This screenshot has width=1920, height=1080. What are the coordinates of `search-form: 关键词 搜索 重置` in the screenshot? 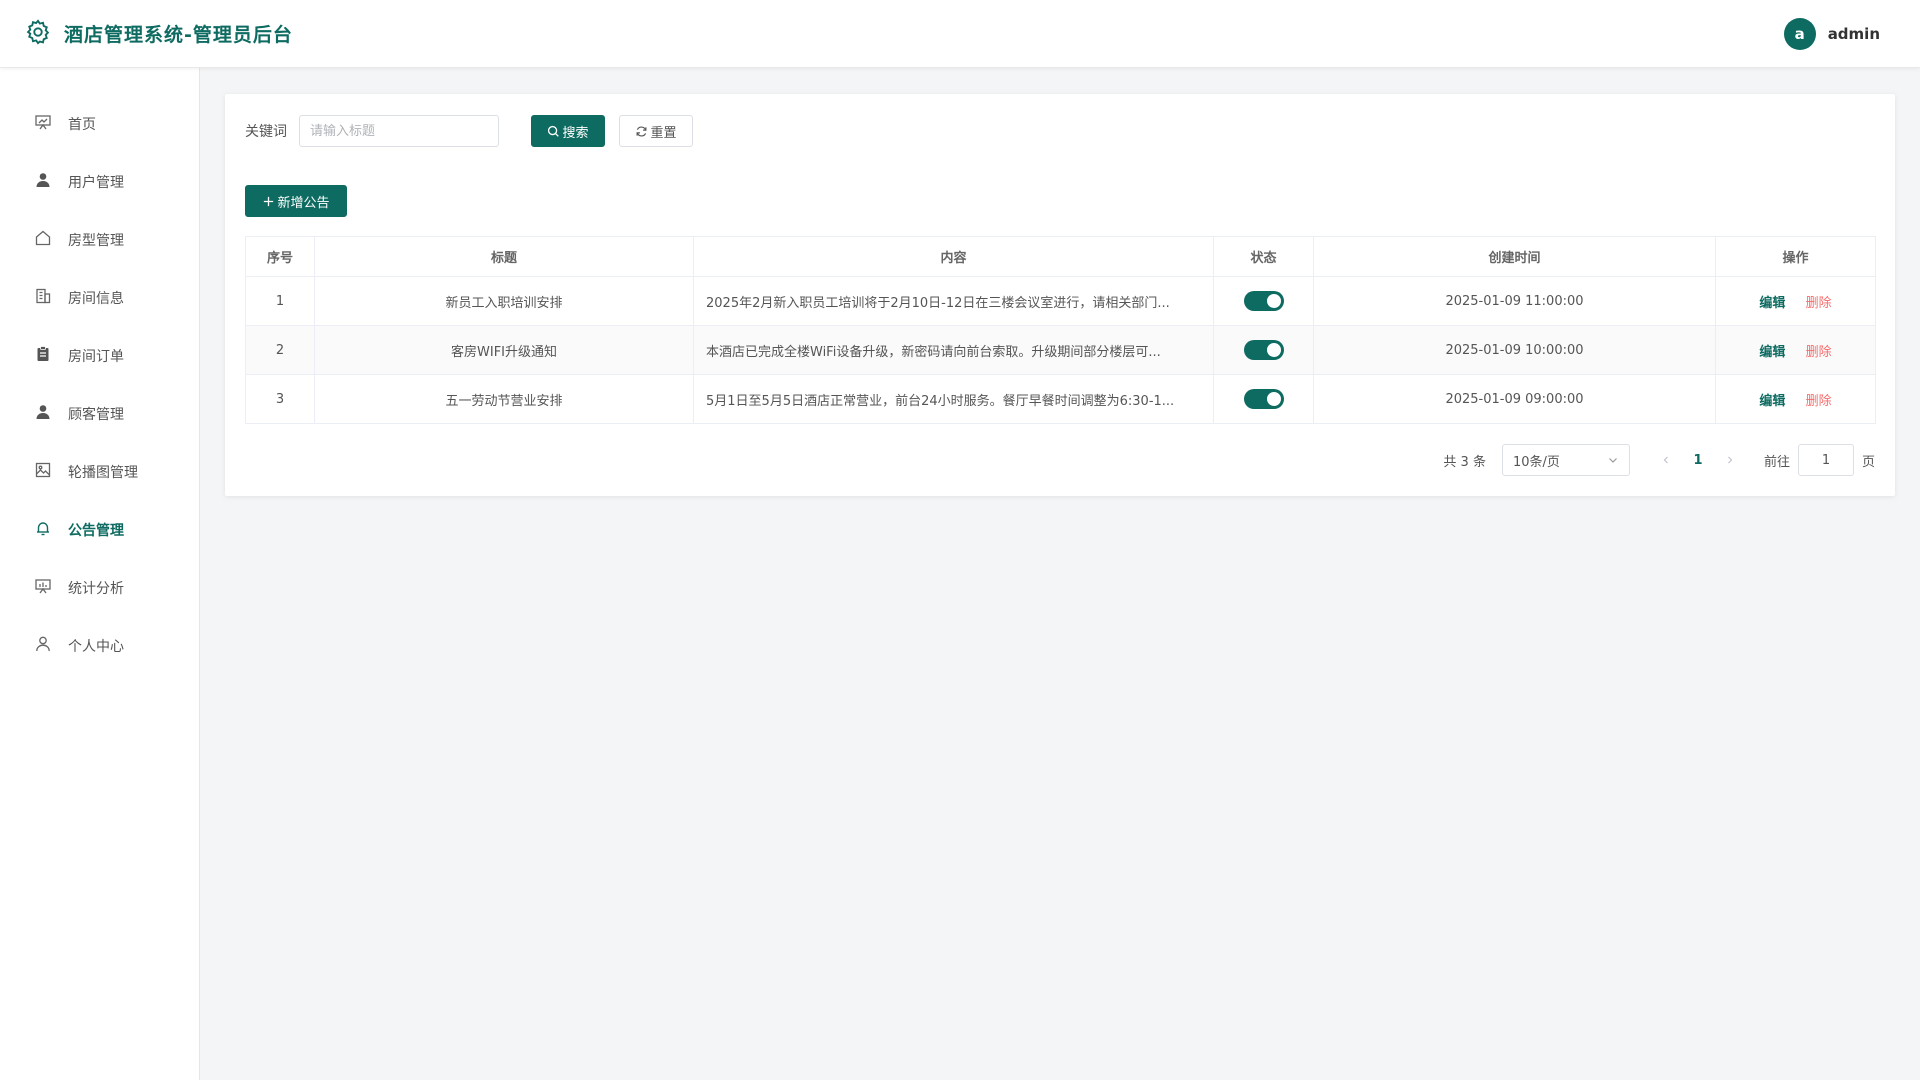 It's located at (469, 131).